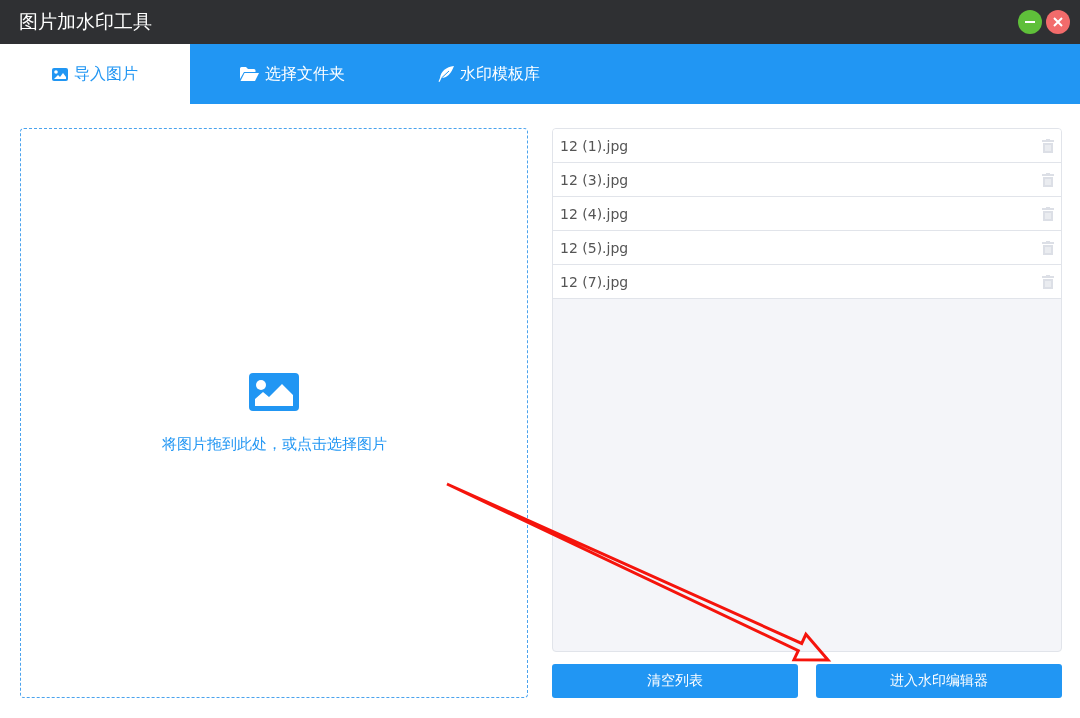 The height and width of the screenshot is (718, 1080). What do you see at coordinates (939, 681) in the screenshot?
I see `action-button: 进入水印编辑器` at bounding box center [939, 681].